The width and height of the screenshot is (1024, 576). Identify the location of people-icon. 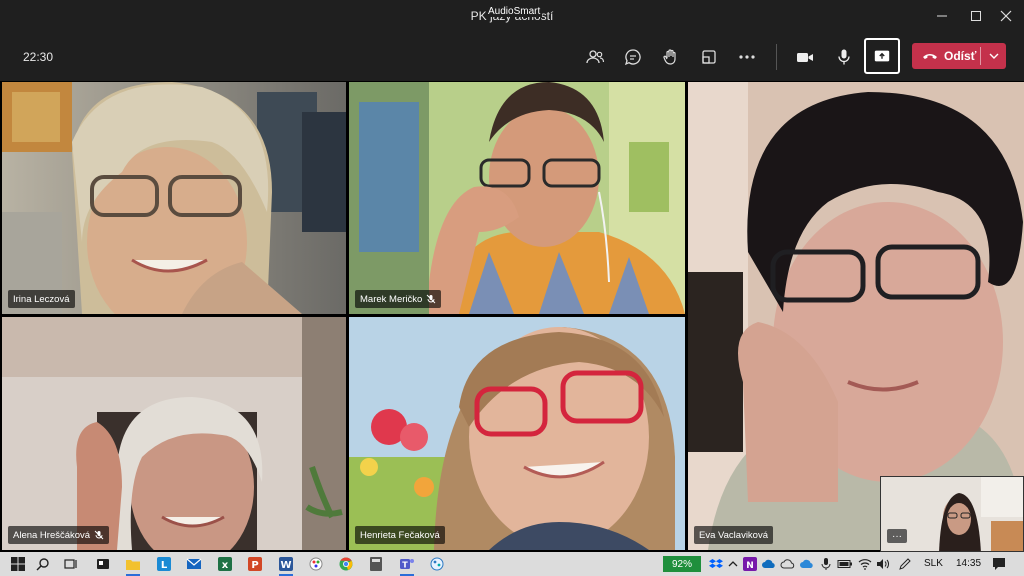
(595, 57).